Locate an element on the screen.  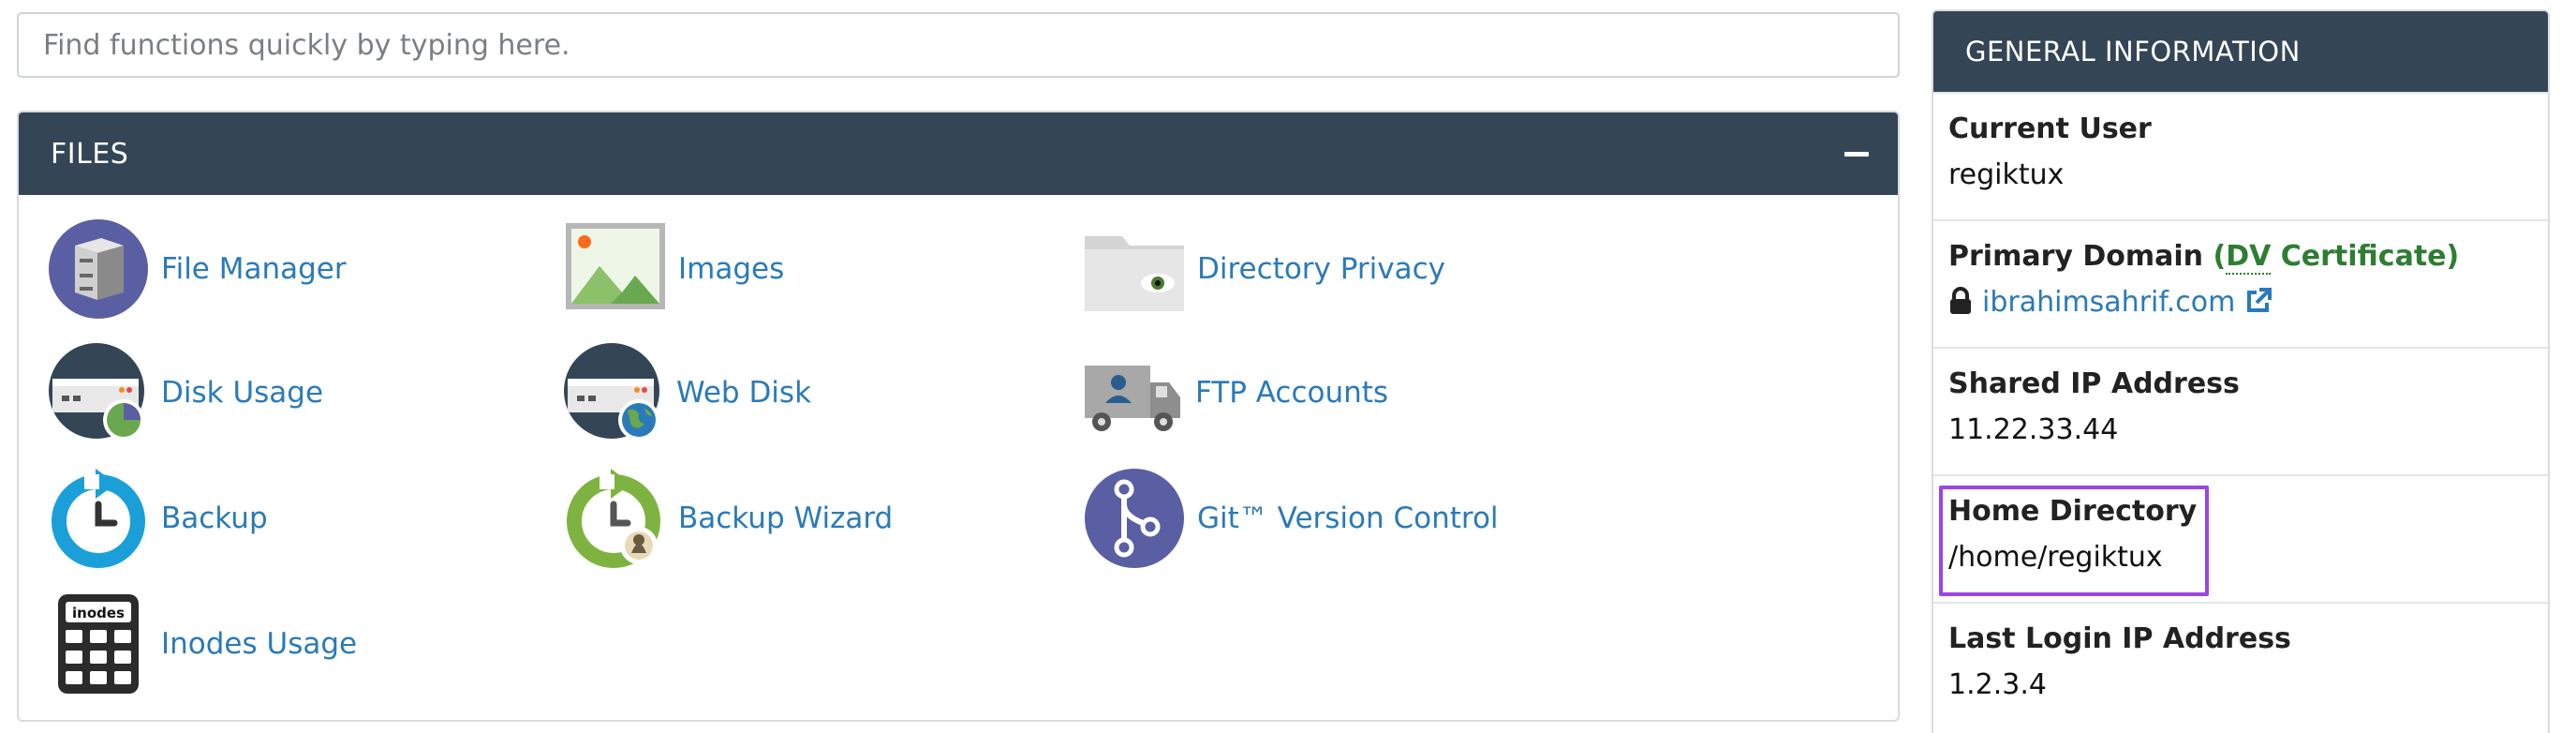
file-manager-link: File Manager is located at coordinates (197, 269).